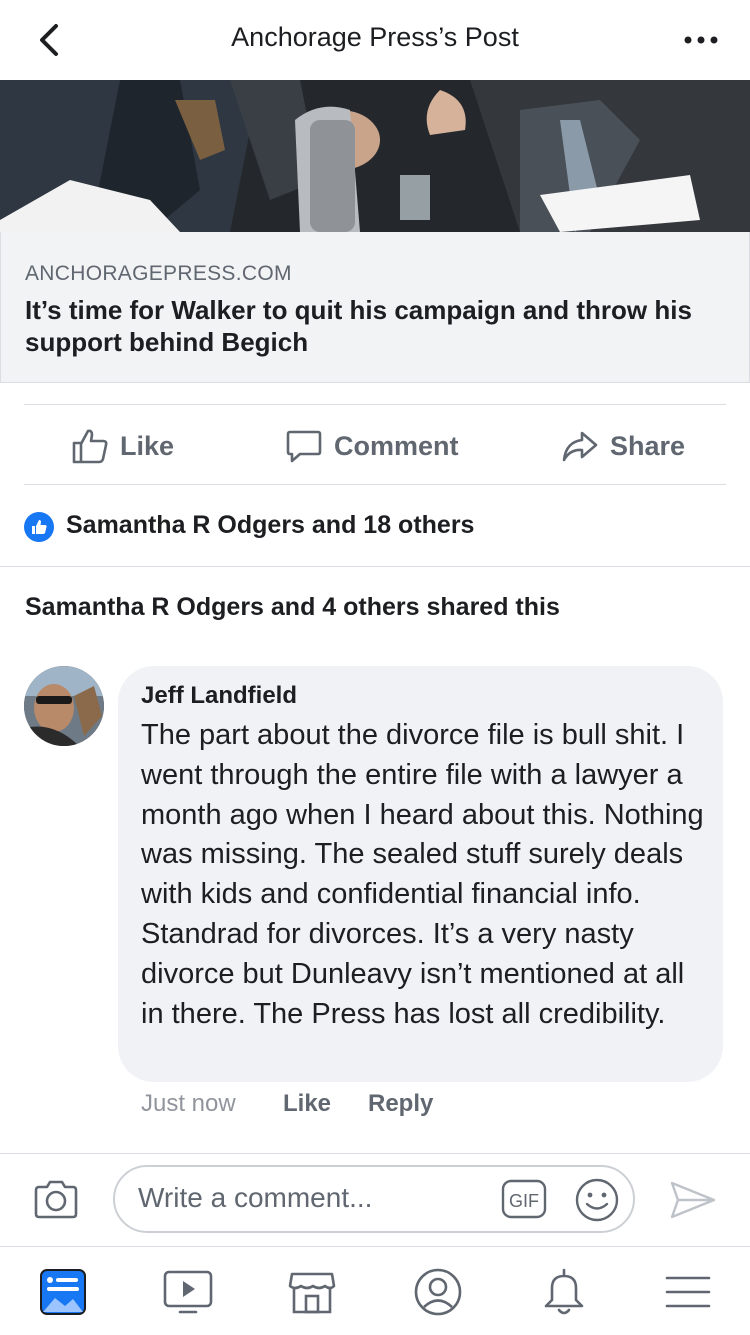 This screenshot has height=1335, width=750. Describe the element at coordinates (39, 527) in the screenshot. I see `like-reaction-icon` at that location.